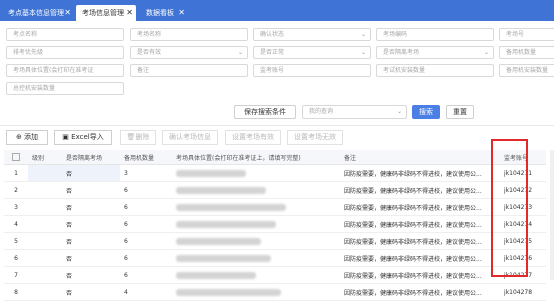 The height and width of the screenshot is (305, 554). I want to click on filter-room-name: 考场名称, so click(189, 34).